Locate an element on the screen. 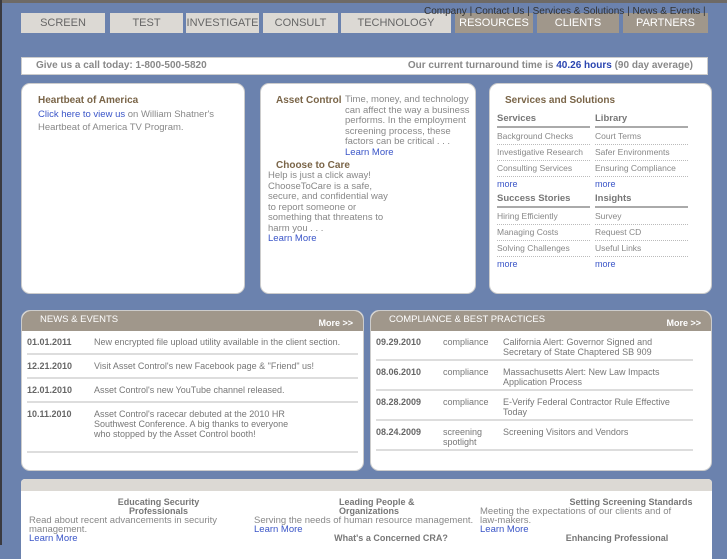  top-strip is located at coordinates (364, 1).